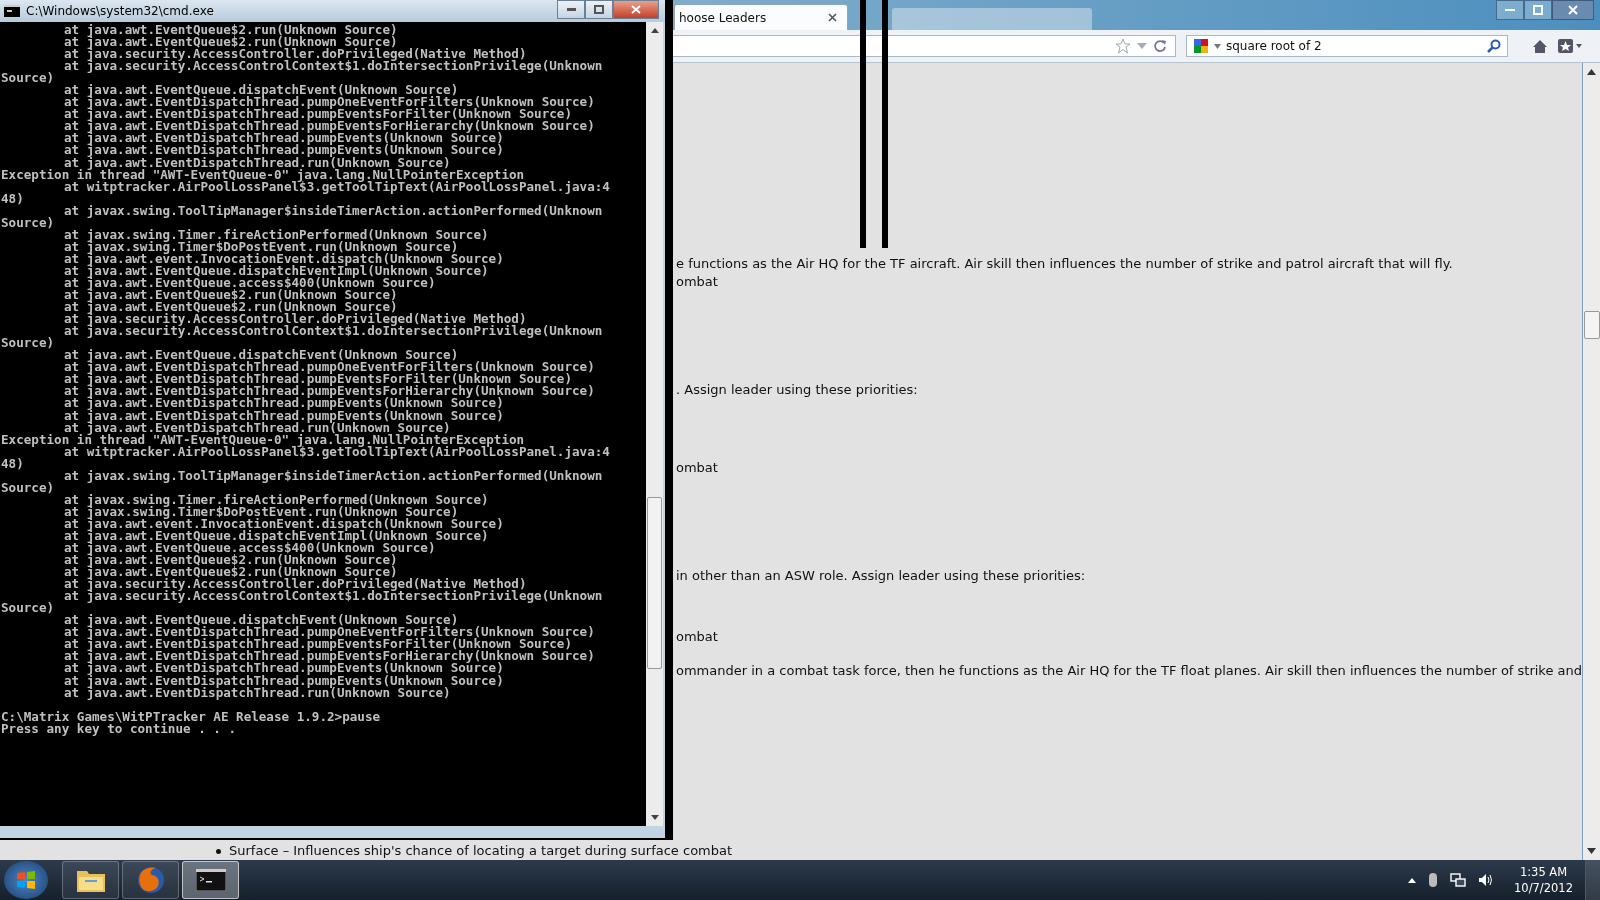  What do you see at coordinates (1274, 46) in the screenshot?
I see `search-text: square root of 2` at bounding box center [1274, 46].